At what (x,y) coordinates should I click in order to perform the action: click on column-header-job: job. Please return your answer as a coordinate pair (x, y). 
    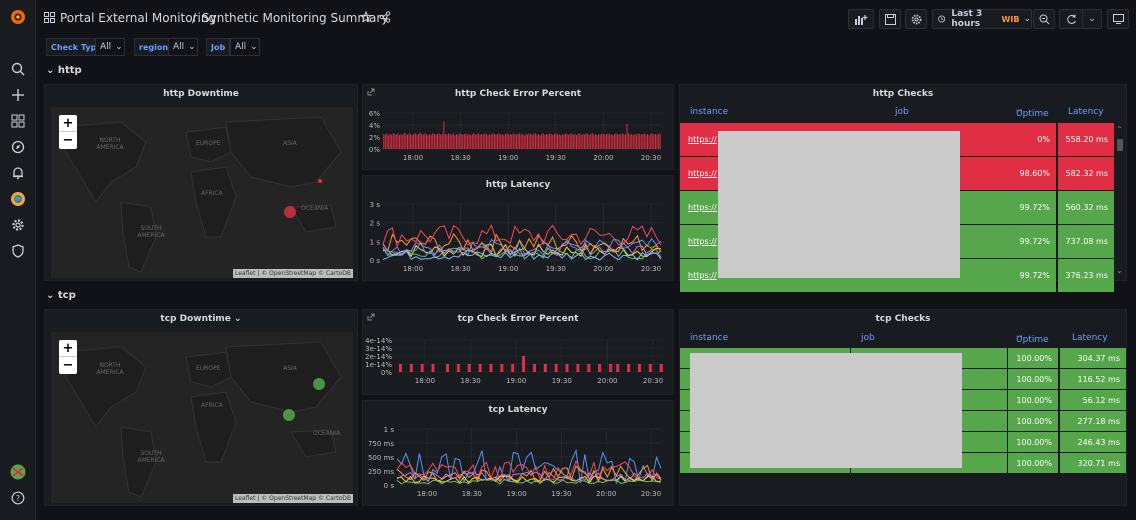
    Looking at the image, I should click on (902, 112).